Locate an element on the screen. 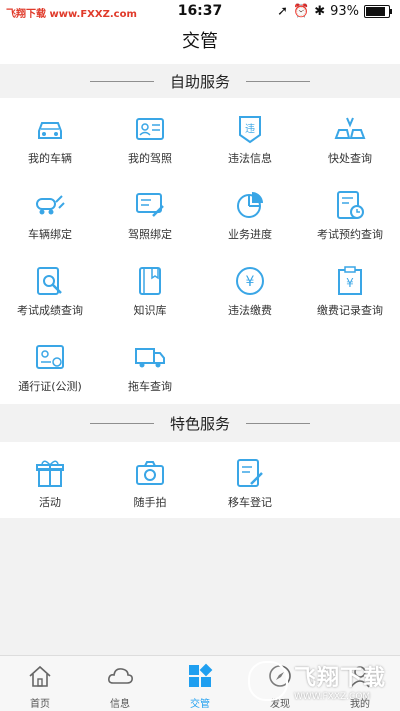 This screenshot has width=400, height=711. watermark-url: WWW.FXXZ.COM is located at coordinates (332, 697).